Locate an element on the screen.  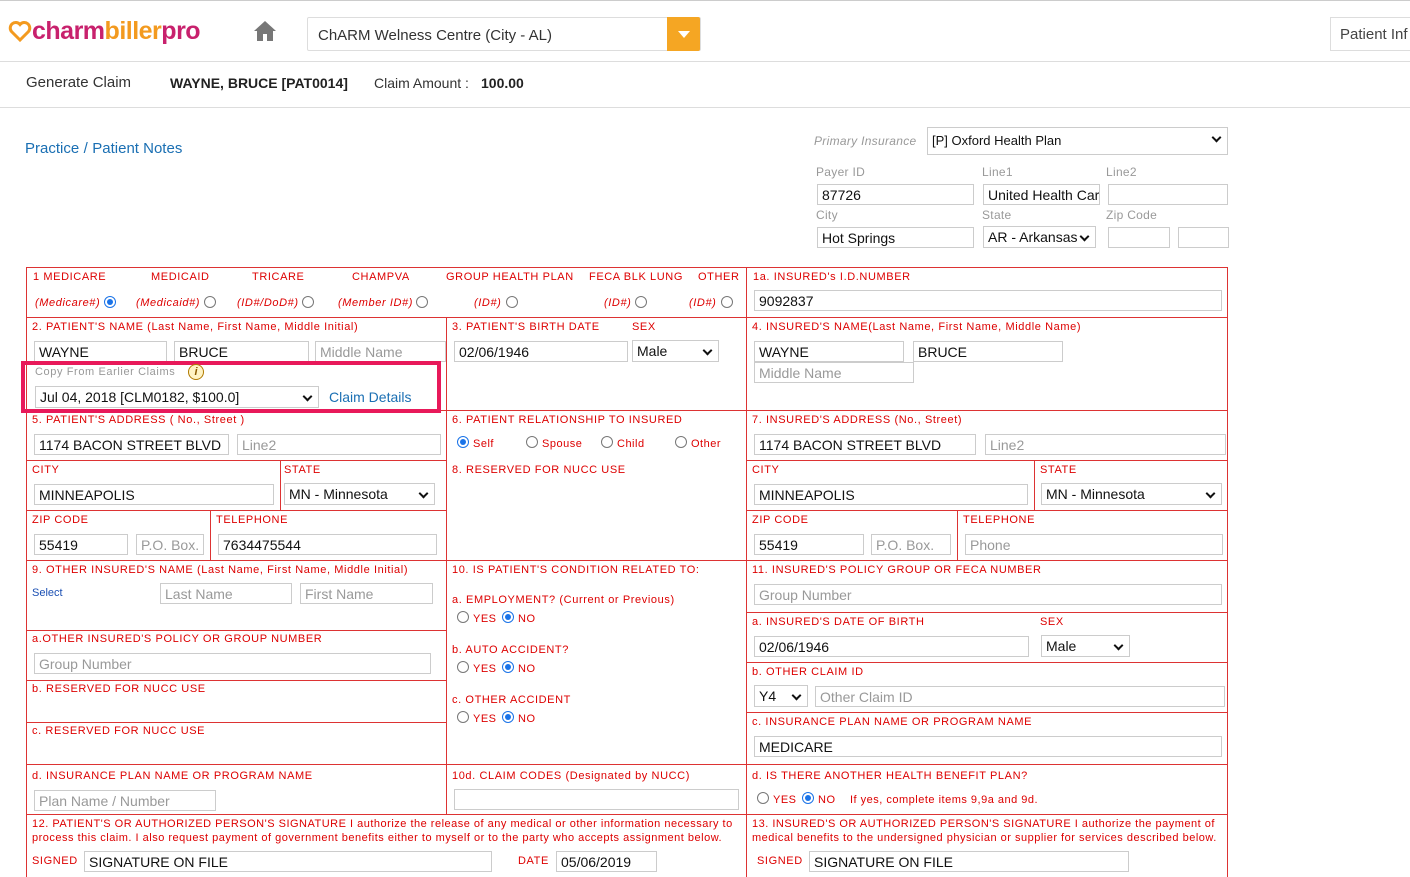
insured-first-name-input: BRUCE is located at coordinates (988, 351).